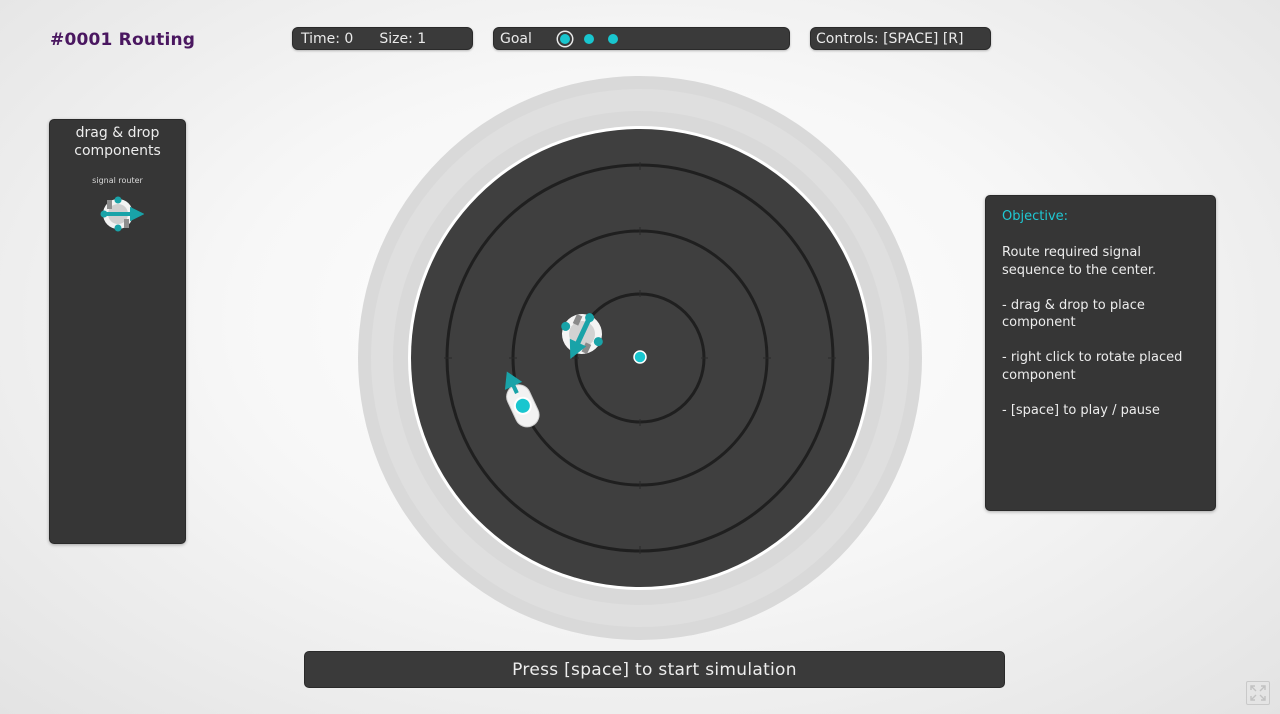 This screenshot has height=714, width=1280. Describe the element at coordinates (1035, 216) in the screenshot. I see `objective-title: Objective:` at that location.